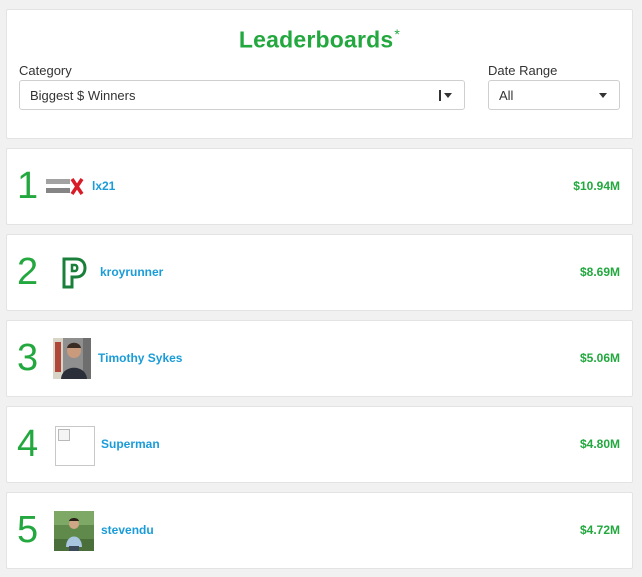 The image size is (642, 577). What do you see at coordinates (316, 39) in the screenshot?
I see `page-title-text: Leaderboards` at bounding box center [316, 39].